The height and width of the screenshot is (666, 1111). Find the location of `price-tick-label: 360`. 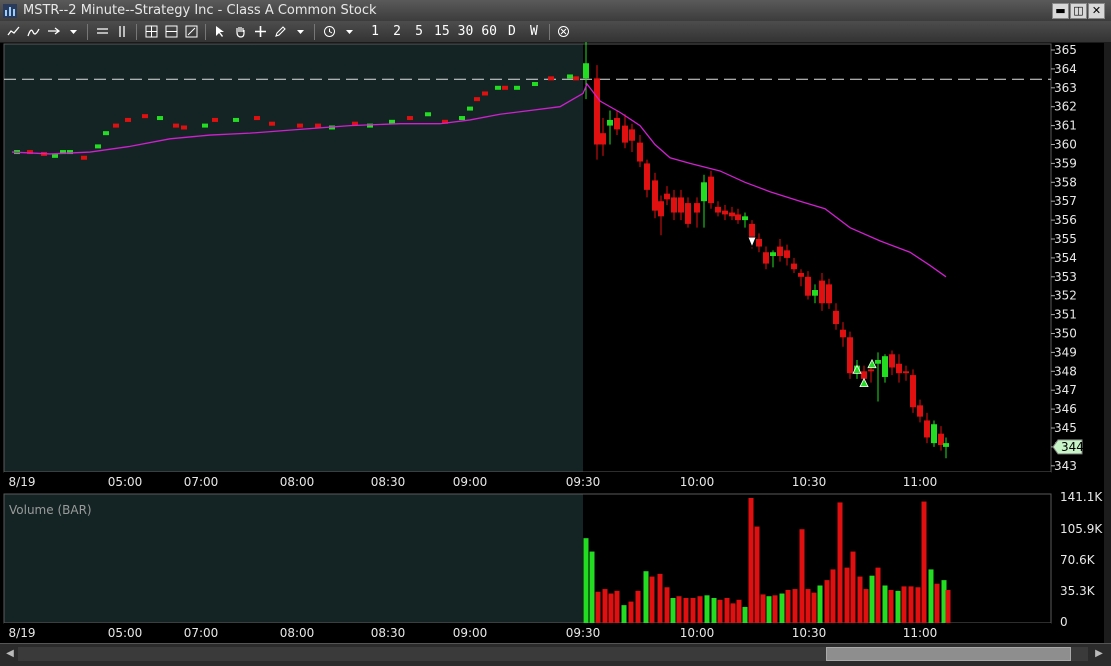

price-tick-label: 360 is located at coordinates (1065, 145).